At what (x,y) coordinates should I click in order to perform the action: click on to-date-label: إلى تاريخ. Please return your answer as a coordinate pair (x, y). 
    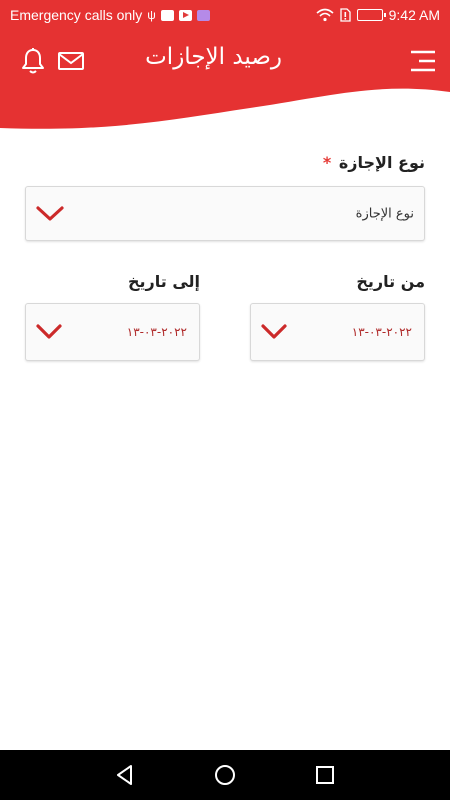
    Looking at the image, I should click on (163, 281).